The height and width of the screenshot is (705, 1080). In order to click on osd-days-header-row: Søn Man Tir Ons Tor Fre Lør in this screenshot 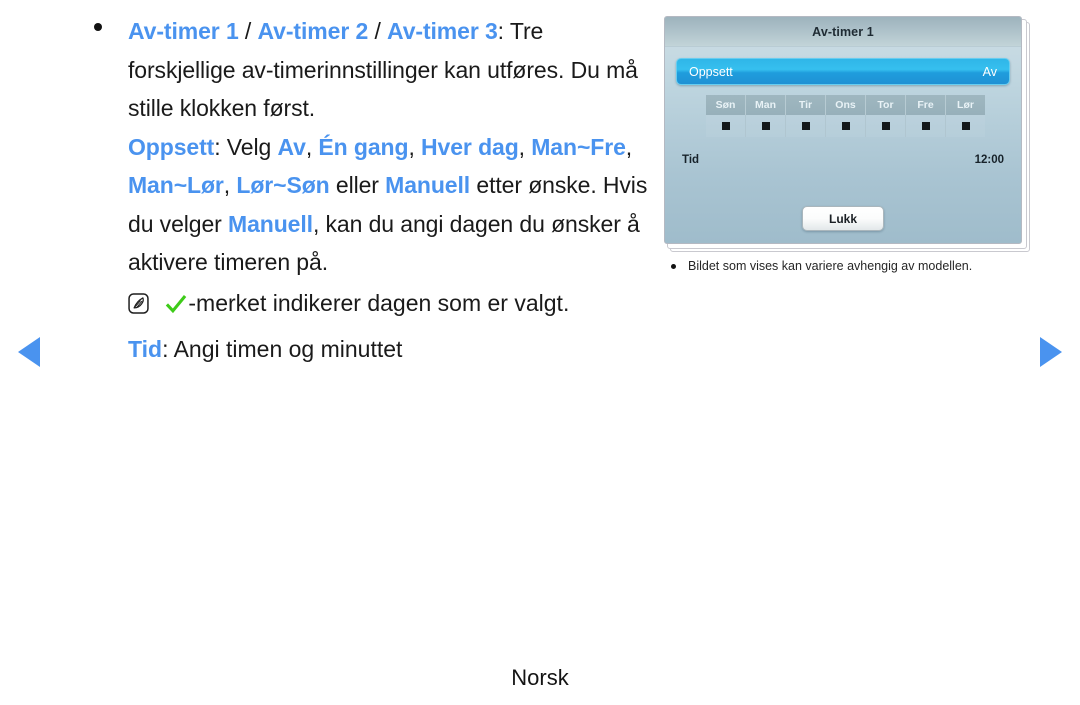, I will do `click(845, 105)`.